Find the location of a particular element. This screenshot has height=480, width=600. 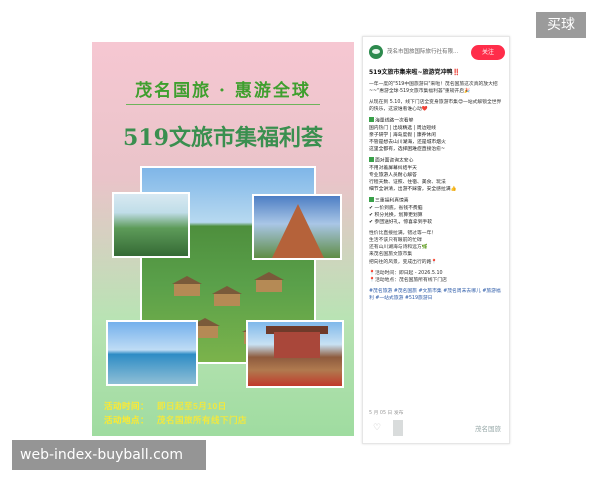

site-watermark: web-index-buyball.com is located at coordinates (109, 455).